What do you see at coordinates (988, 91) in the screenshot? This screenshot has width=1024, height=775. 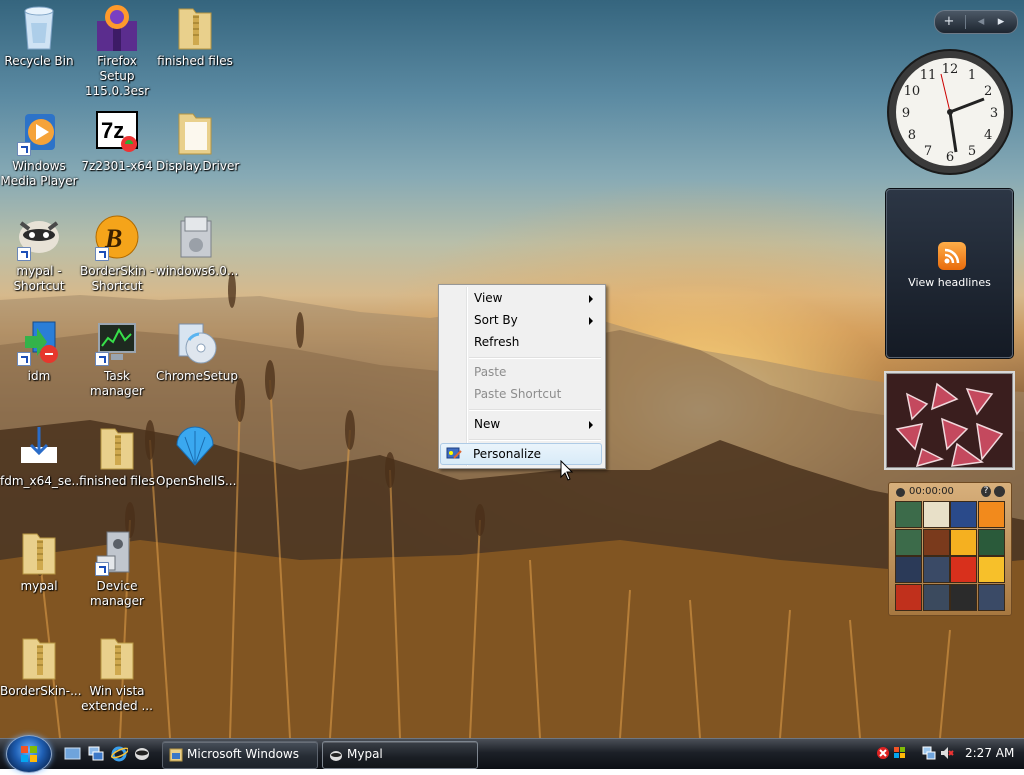 I see `clock-numeral: 2` at bounding box center [988, 91].